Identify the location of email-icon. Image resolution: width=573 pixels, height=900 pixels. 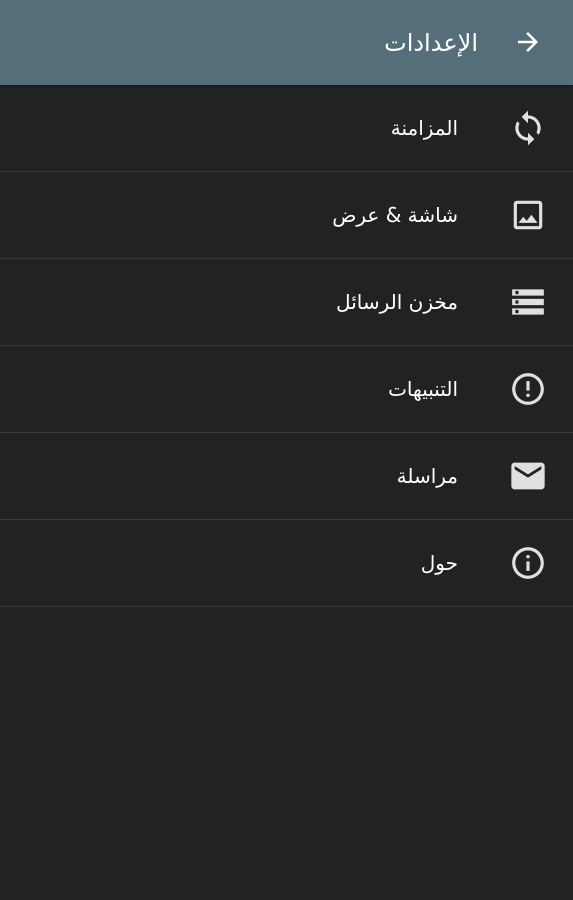
(528, 476).